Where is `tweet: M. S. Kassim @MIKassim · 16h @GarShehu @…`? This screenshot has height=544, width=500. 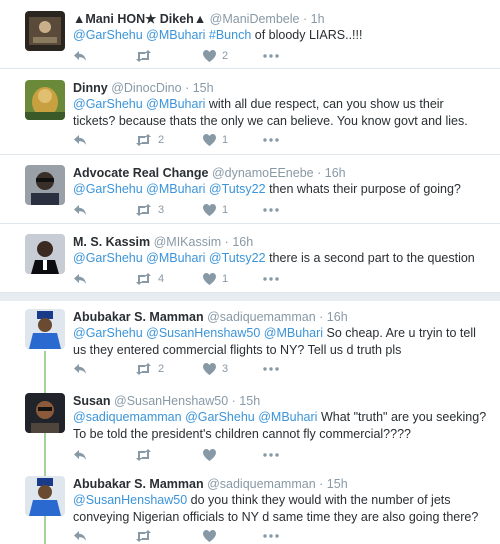
tweet: M. S. Kassim @MIKassim · 16h @GarShehu @… is located at coordinates (250, 258).